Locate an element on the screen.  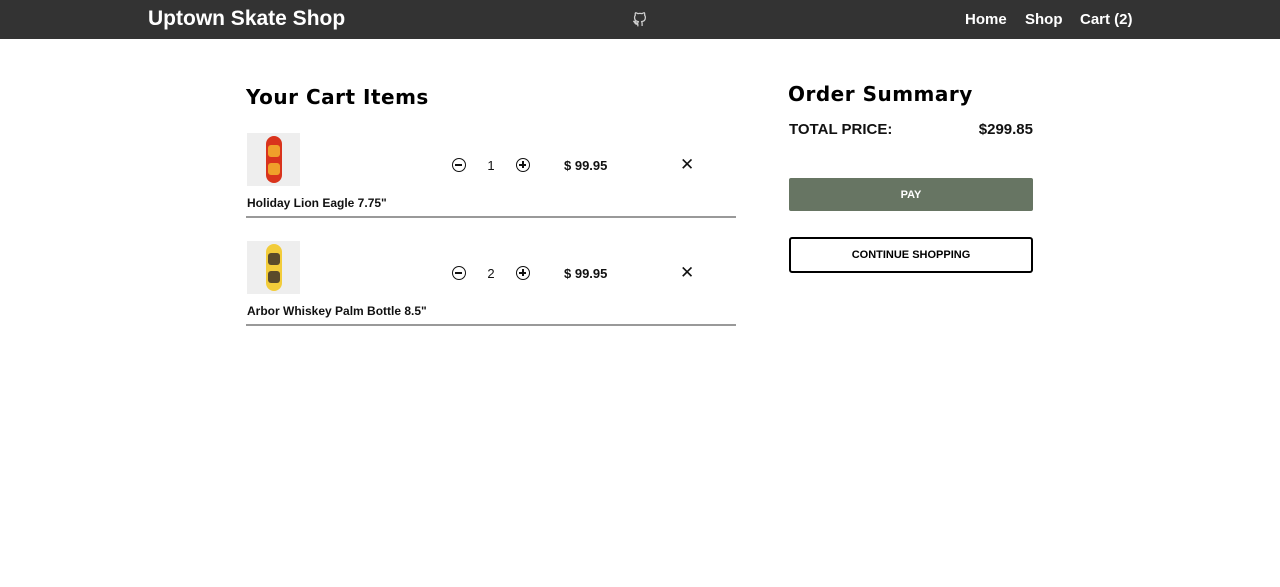
github-icon is located at coordinates (640, 19).